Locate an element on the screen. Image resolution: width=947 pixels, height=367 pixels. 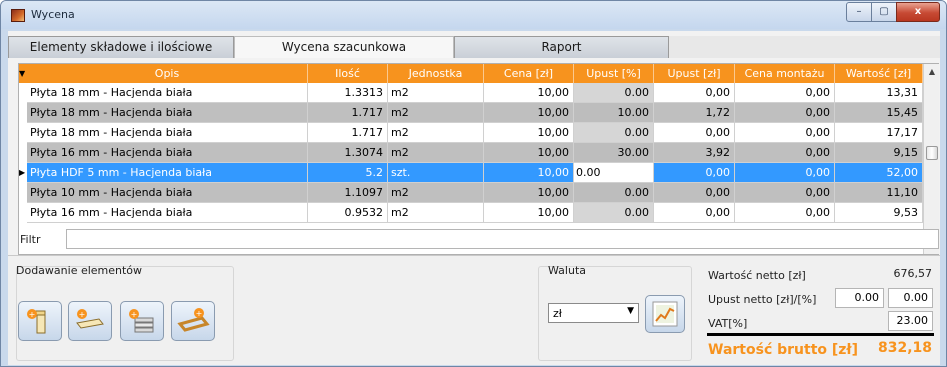
add-panel-button: + is located at coordinates (40, 321).